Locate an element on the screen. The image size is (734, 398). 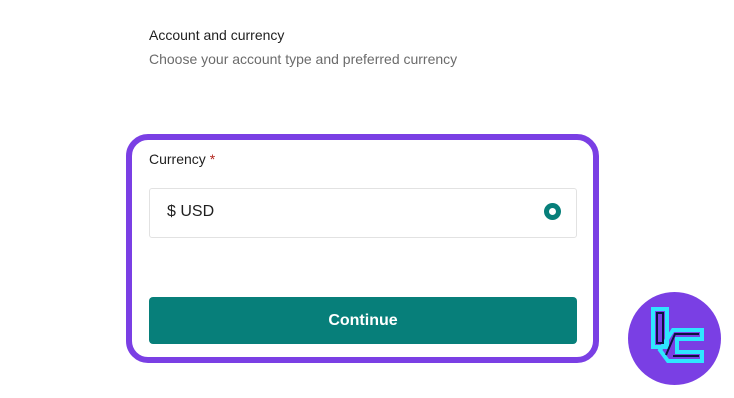
continue-button: Continue is located at coordinates (363, 320).